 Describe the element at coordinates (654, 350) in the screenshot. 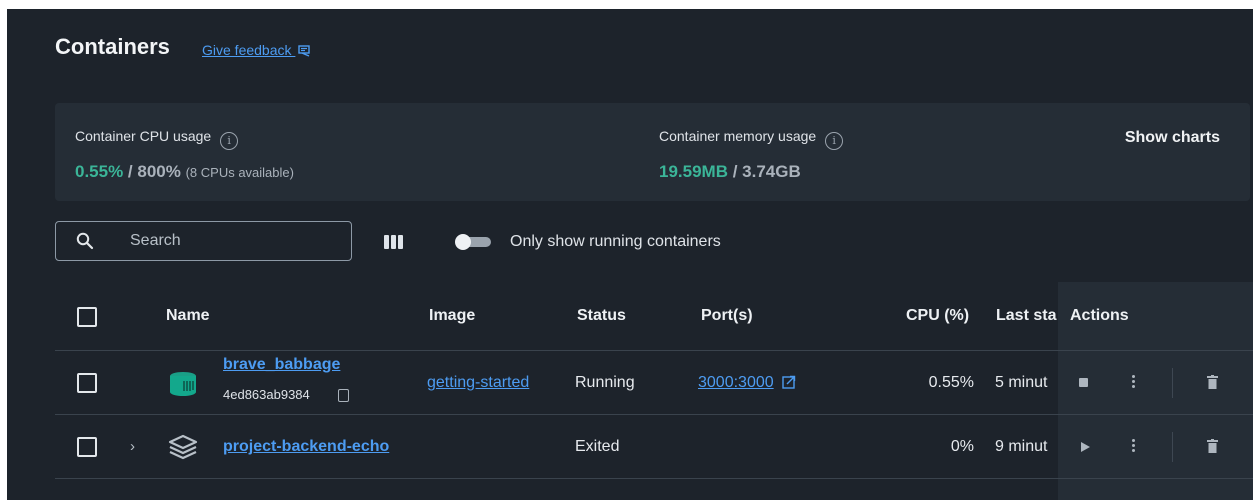

I see `header-divider` at that location.